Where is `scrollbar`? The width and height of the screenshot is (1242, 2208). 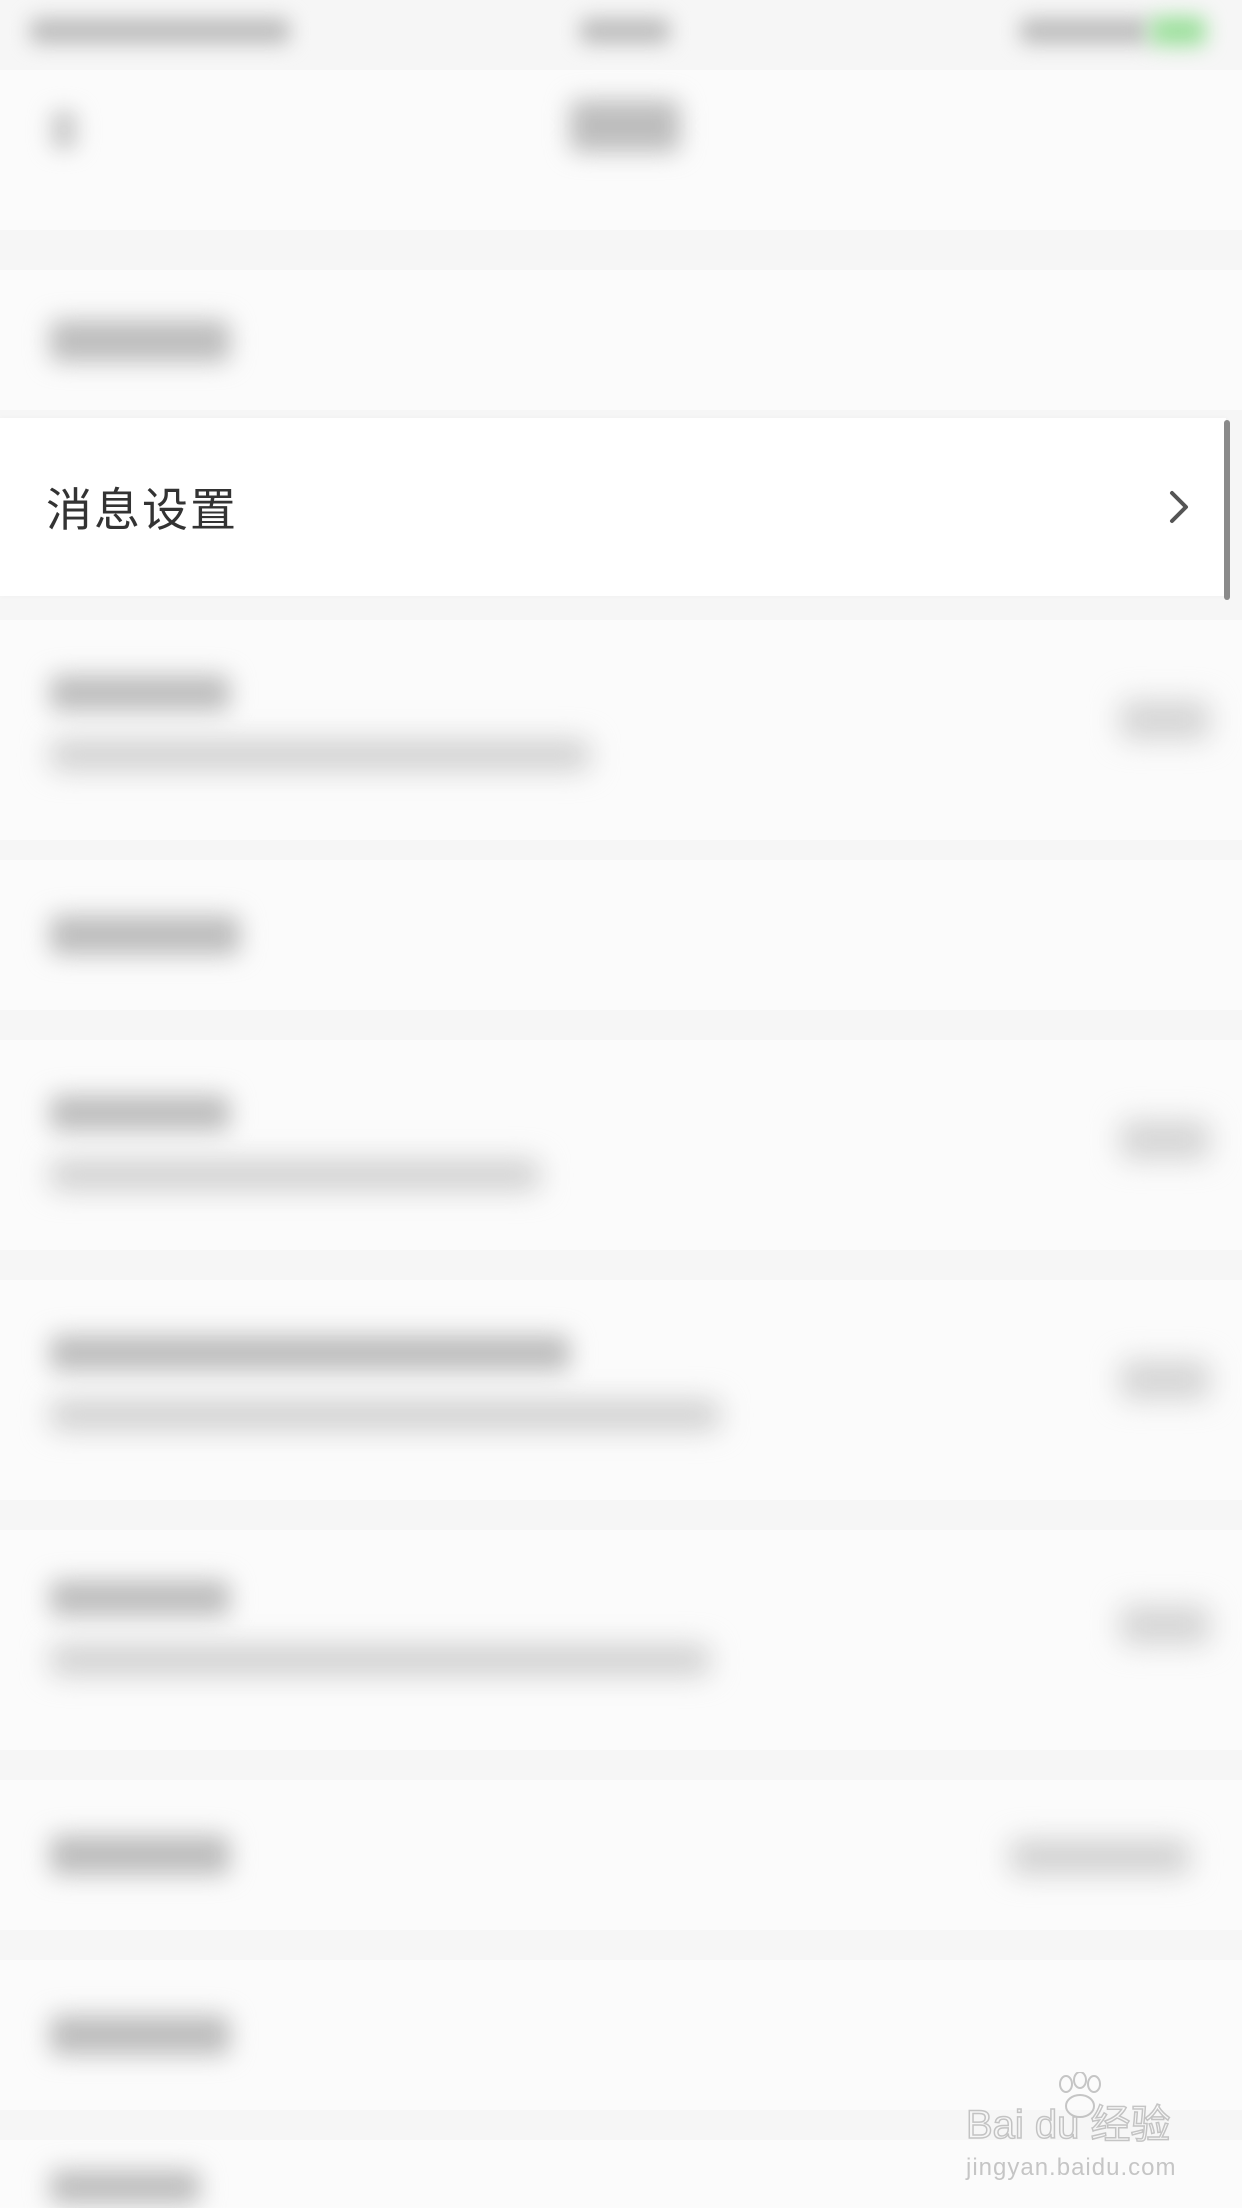
scrollbar is located at coordinates (1227, 510).